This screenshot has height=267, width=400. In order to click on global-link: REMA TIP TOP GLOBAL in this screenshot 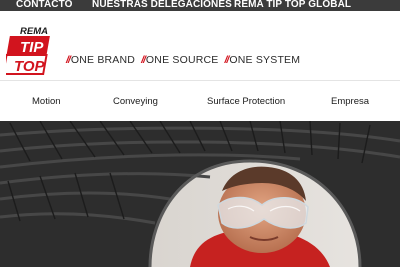, I will do `click(292, 5)`.